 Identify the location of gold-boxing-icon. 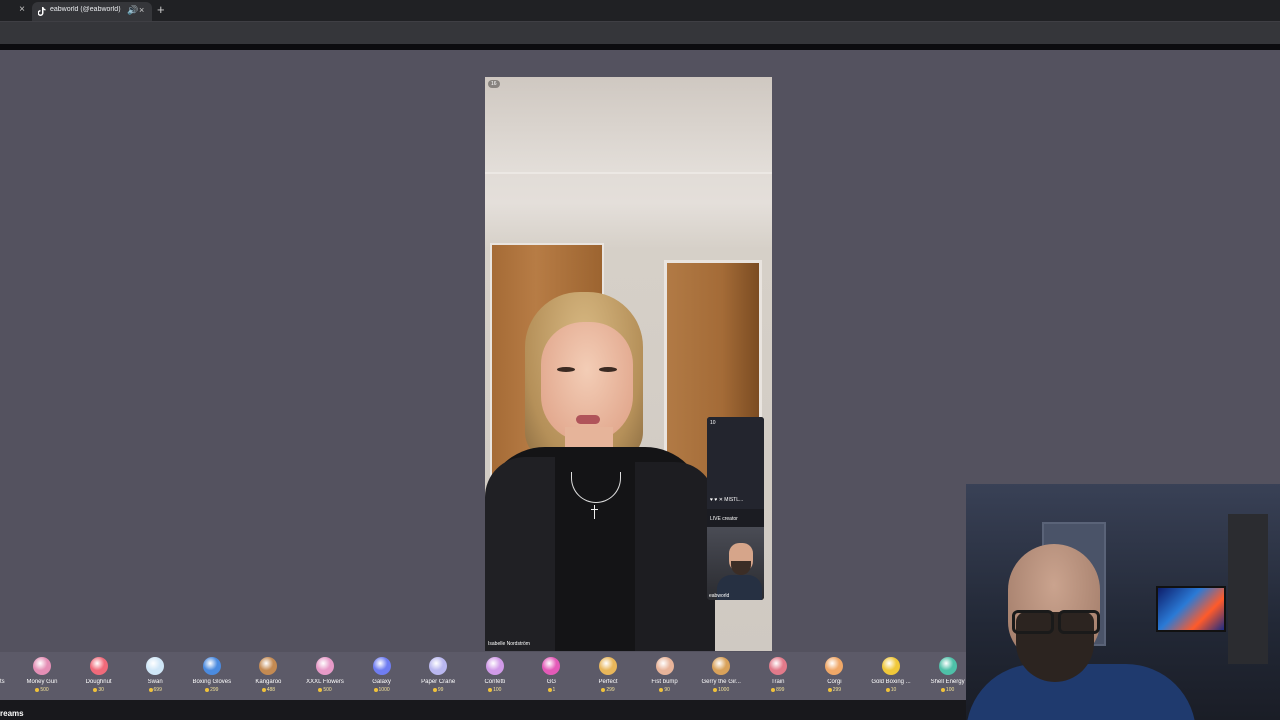
(891, 666).